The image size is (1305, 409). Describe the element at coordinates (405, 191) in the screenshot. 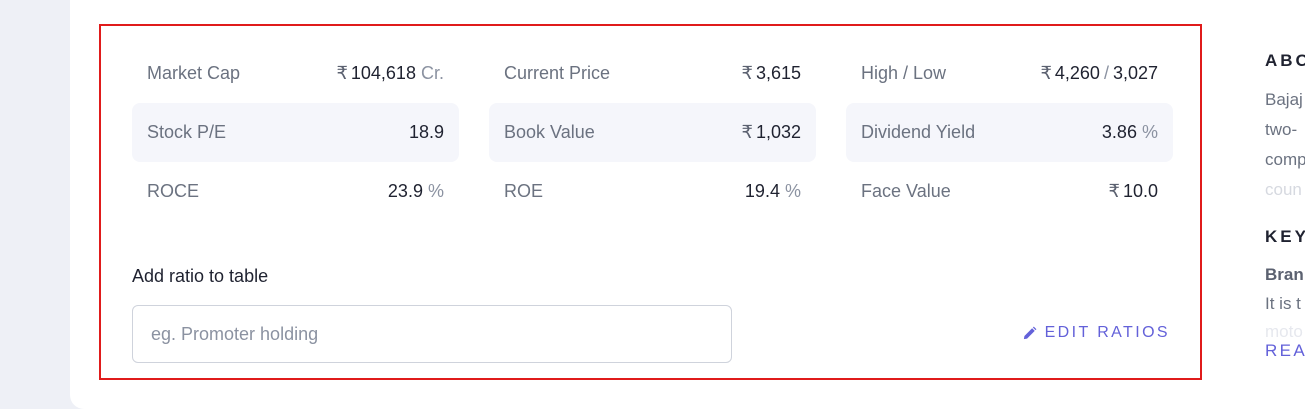

I see `ratio-number: 23.9` at that location.